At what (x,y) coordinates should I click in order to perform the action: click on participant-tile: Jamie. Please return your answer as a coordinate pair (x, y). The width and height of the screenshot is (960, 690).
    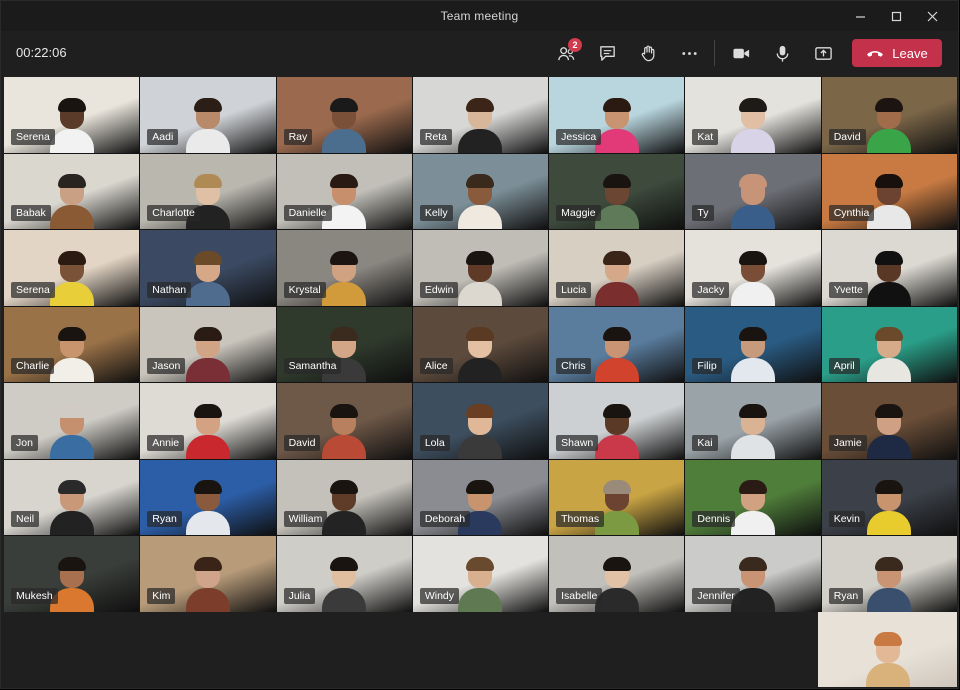
    Looking at the image, I should click on (889, 421).